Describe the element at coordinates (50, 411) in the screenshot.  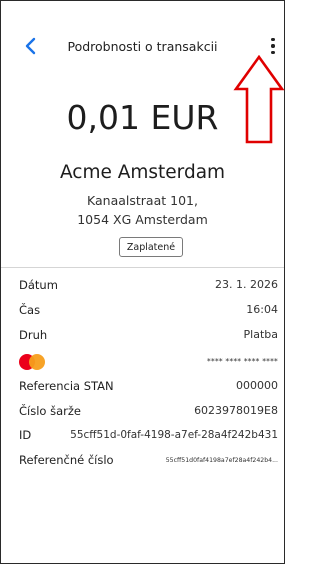
I see `batch-label: Číslo šarže` at that location.